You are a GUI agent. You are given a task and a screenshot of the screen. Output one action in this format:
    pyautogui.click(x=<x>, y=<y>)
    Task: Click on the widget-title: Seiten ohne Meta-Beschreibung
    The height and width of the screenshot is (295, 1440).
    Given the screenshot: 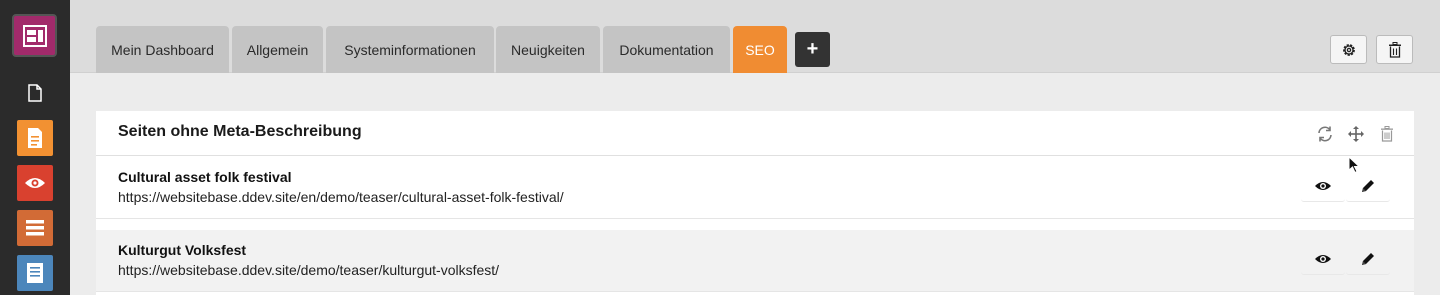 What is the action you would take?
    pyautogui.click(x=240, y=131)
    